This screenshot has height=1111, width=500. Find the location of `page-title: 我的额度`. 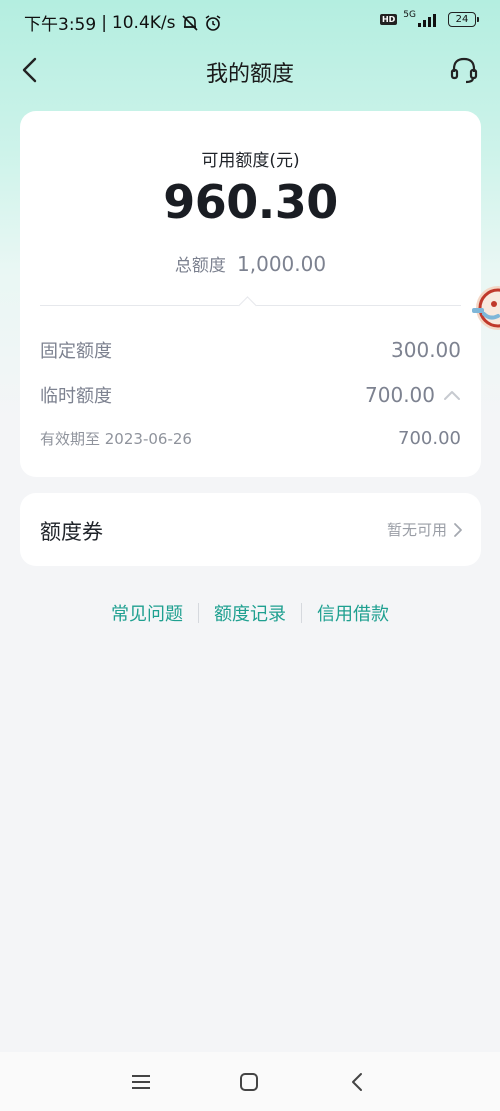

page-title: 我的额度 is located at coordinates (249, 74).